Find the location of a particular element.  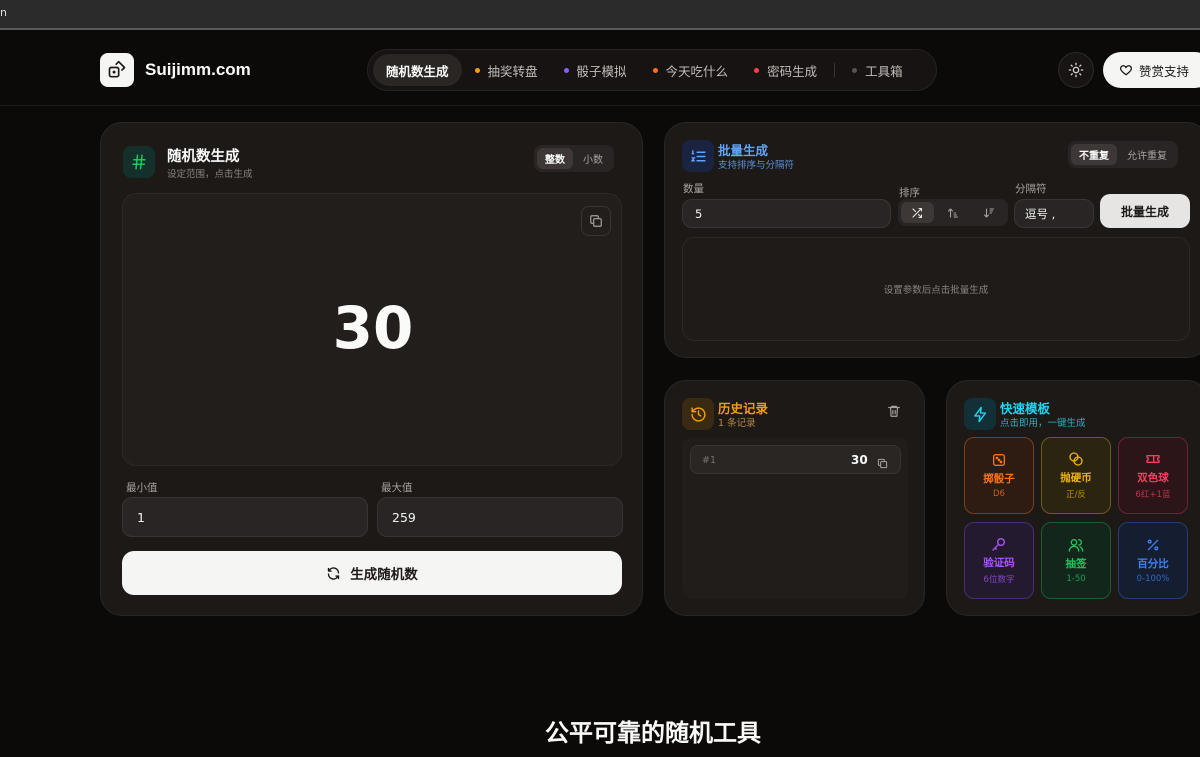

nav-item-label: 随机数生成 is located at coordinates (417, 71).